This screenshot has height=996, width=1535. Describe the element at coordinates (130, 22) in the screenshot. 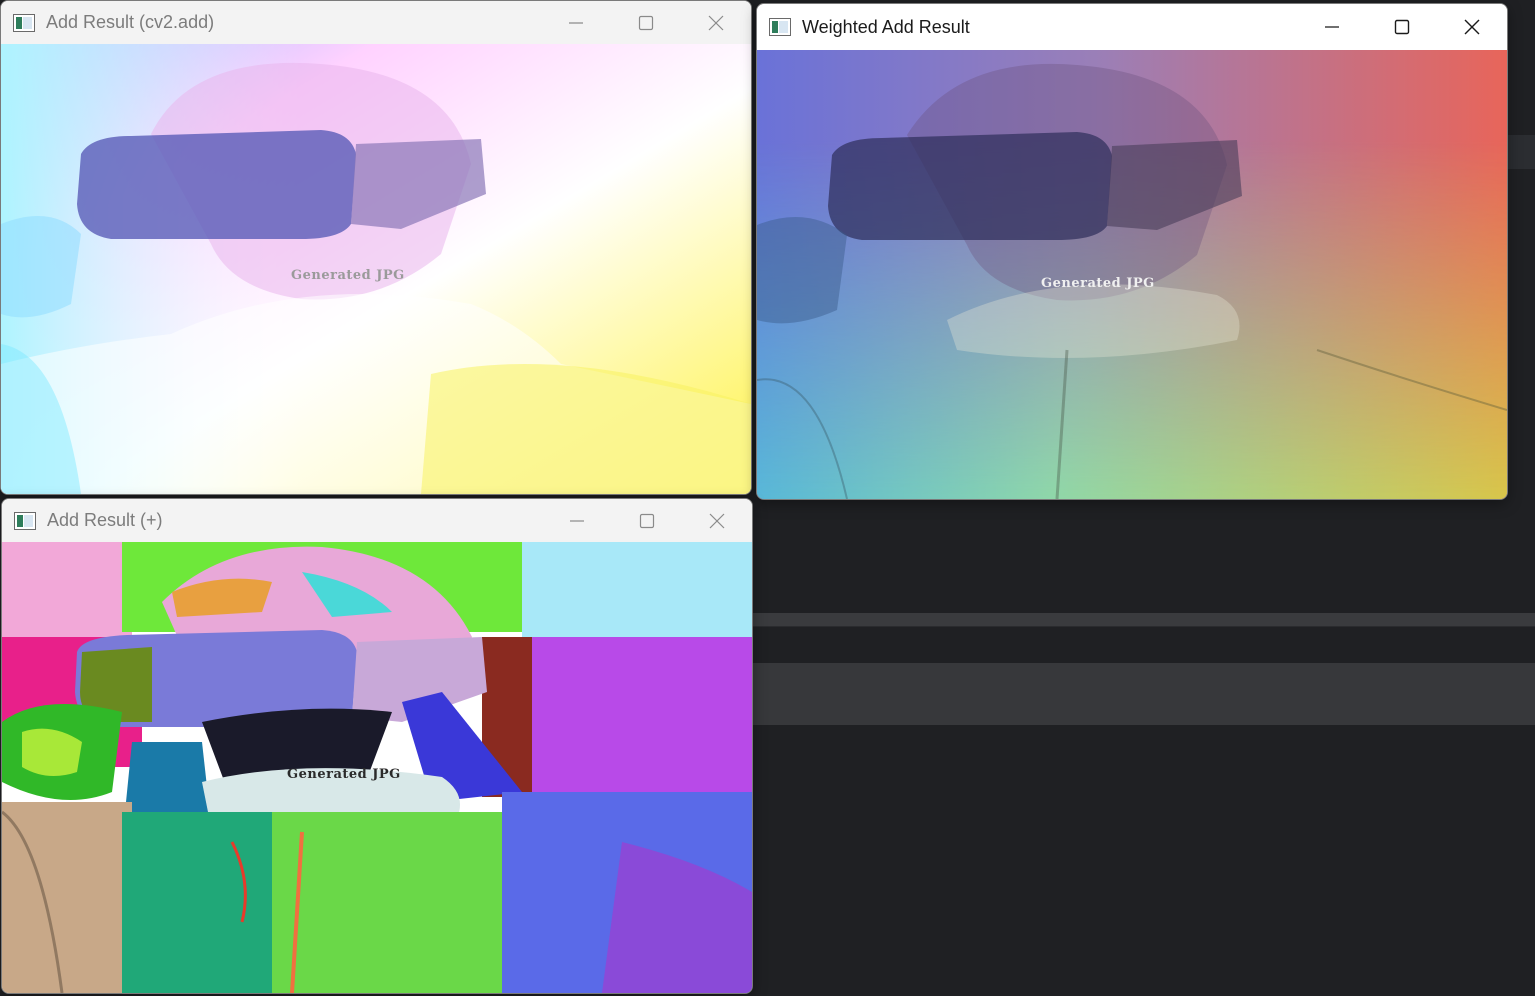

I see `window-title: Add Result (cv2.add)` at that location.